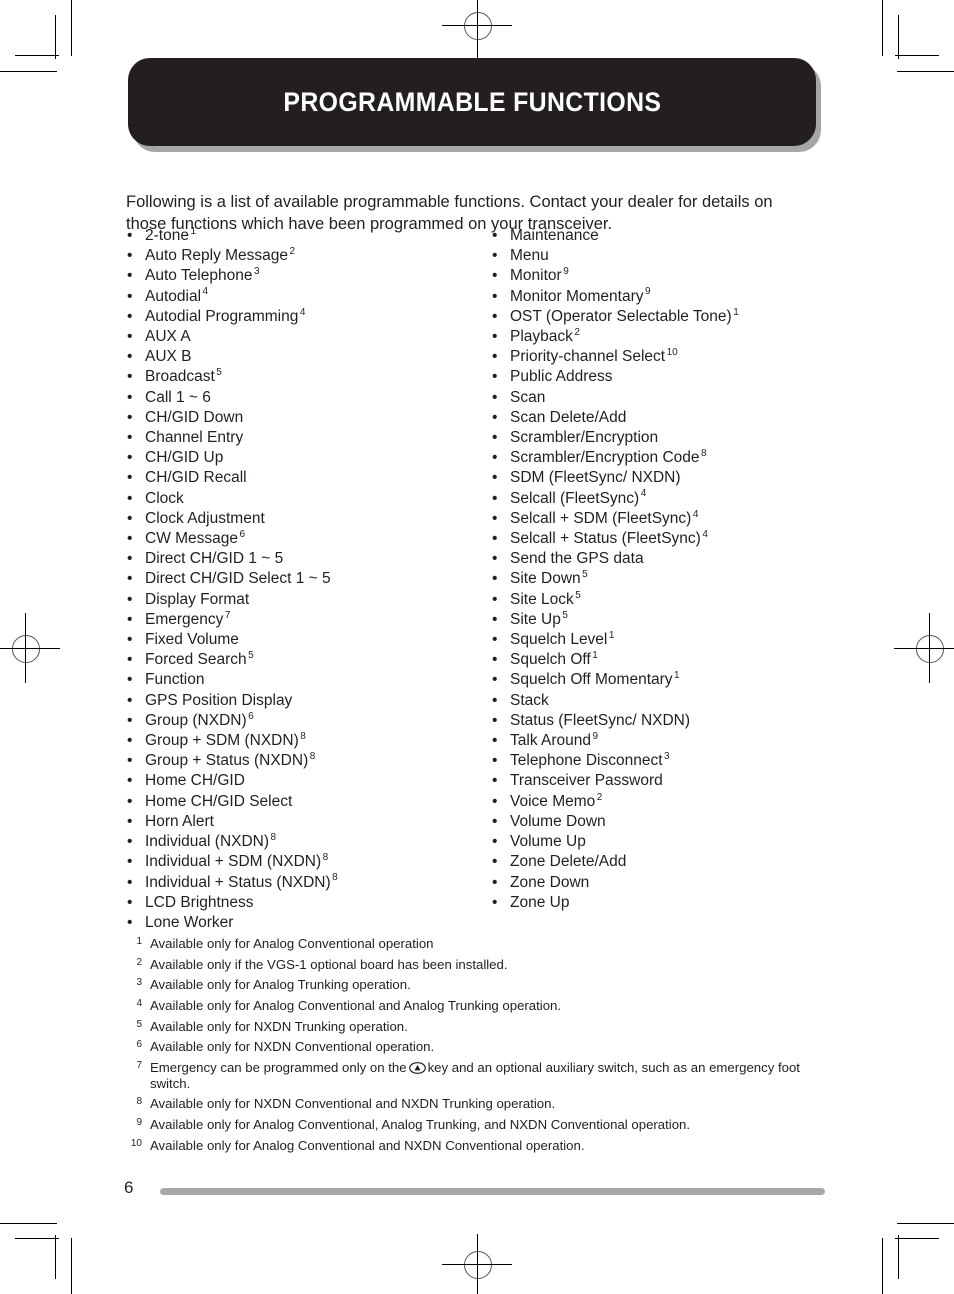 The width and height of the screenshot is (954, 1294). Describe the element at coordinates (217, 256) in the screenshot. I see `function-label: Auto Reply Message` at that location.